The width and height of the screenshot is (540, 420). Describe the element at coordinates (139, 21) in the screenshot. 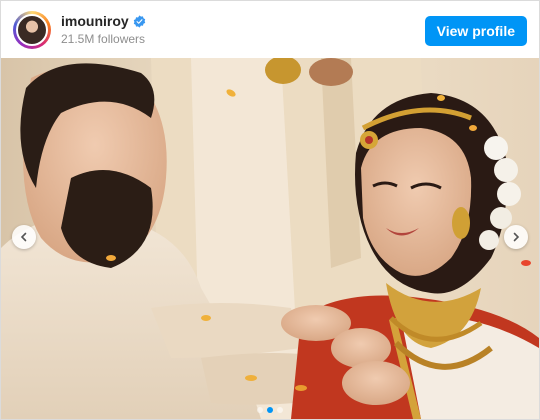

I see `verified-badge-icon` at that location.